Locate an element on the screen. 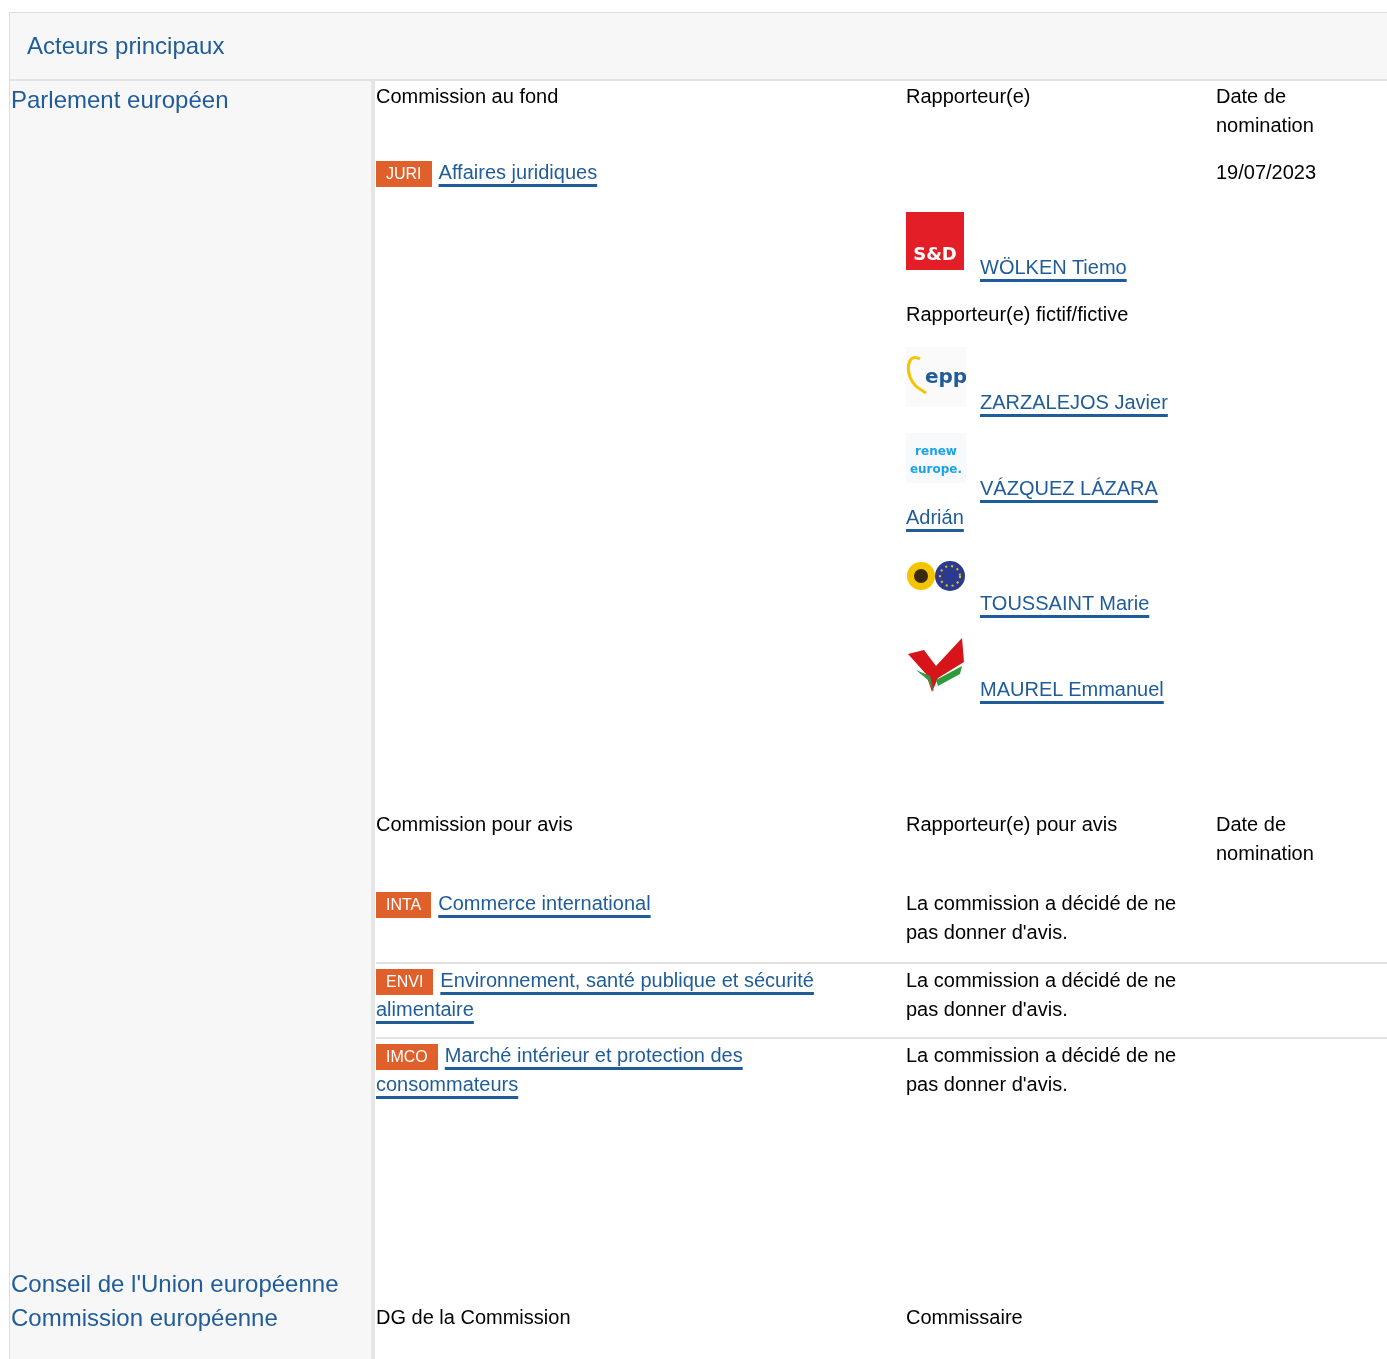 The height and width of the screenshot is (1359, 1387). committee-link: alimentaire is located at coordinates (425, 1009).